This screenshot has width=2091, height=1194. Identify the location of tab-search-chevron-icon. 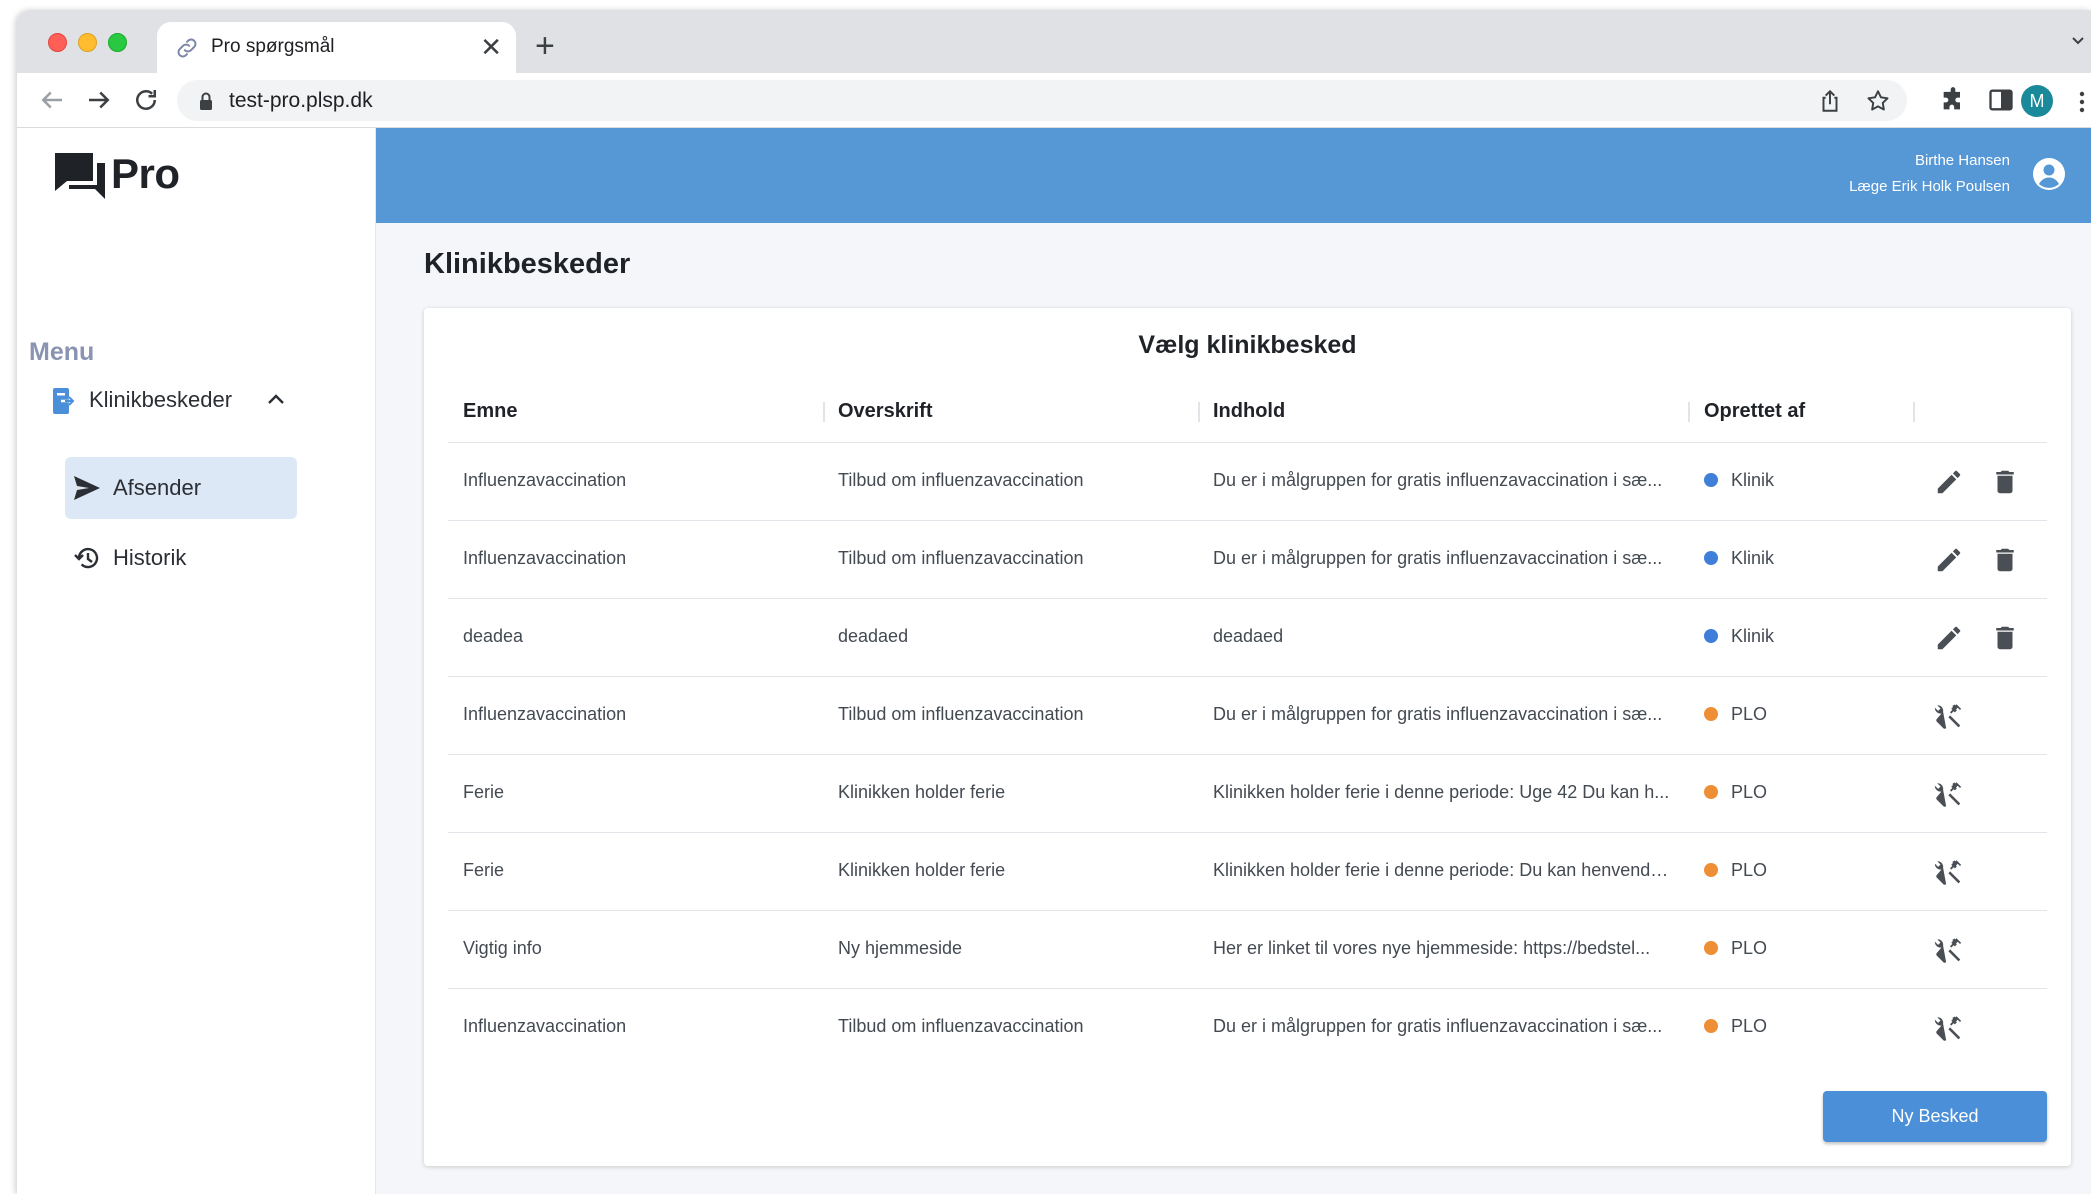
(2078, 41).